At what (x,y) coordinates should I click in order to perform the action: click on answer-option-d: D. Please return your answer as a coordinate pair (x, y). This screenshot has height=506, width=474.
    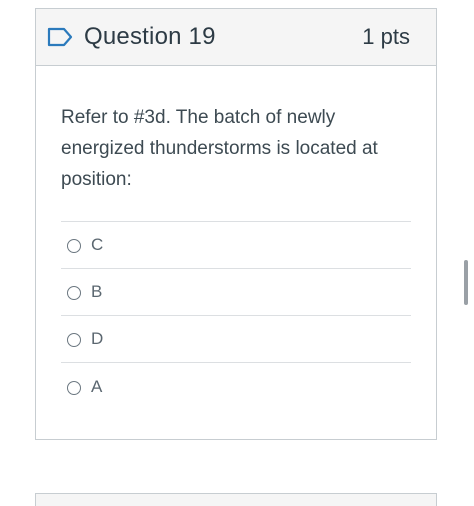
    Looking at the image, I should click on (236, 339).